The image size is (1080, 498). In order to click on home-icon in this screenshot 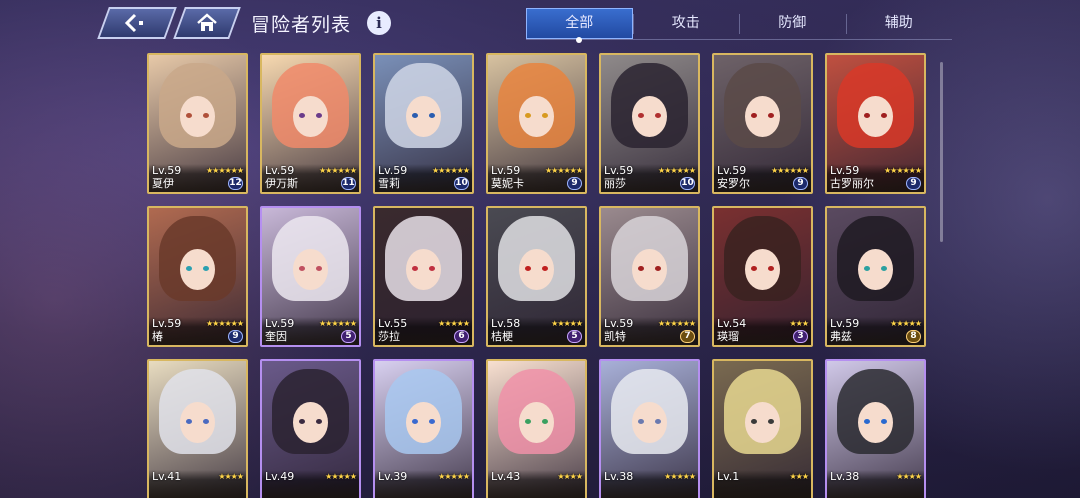, I will do `click(207, 22)`.